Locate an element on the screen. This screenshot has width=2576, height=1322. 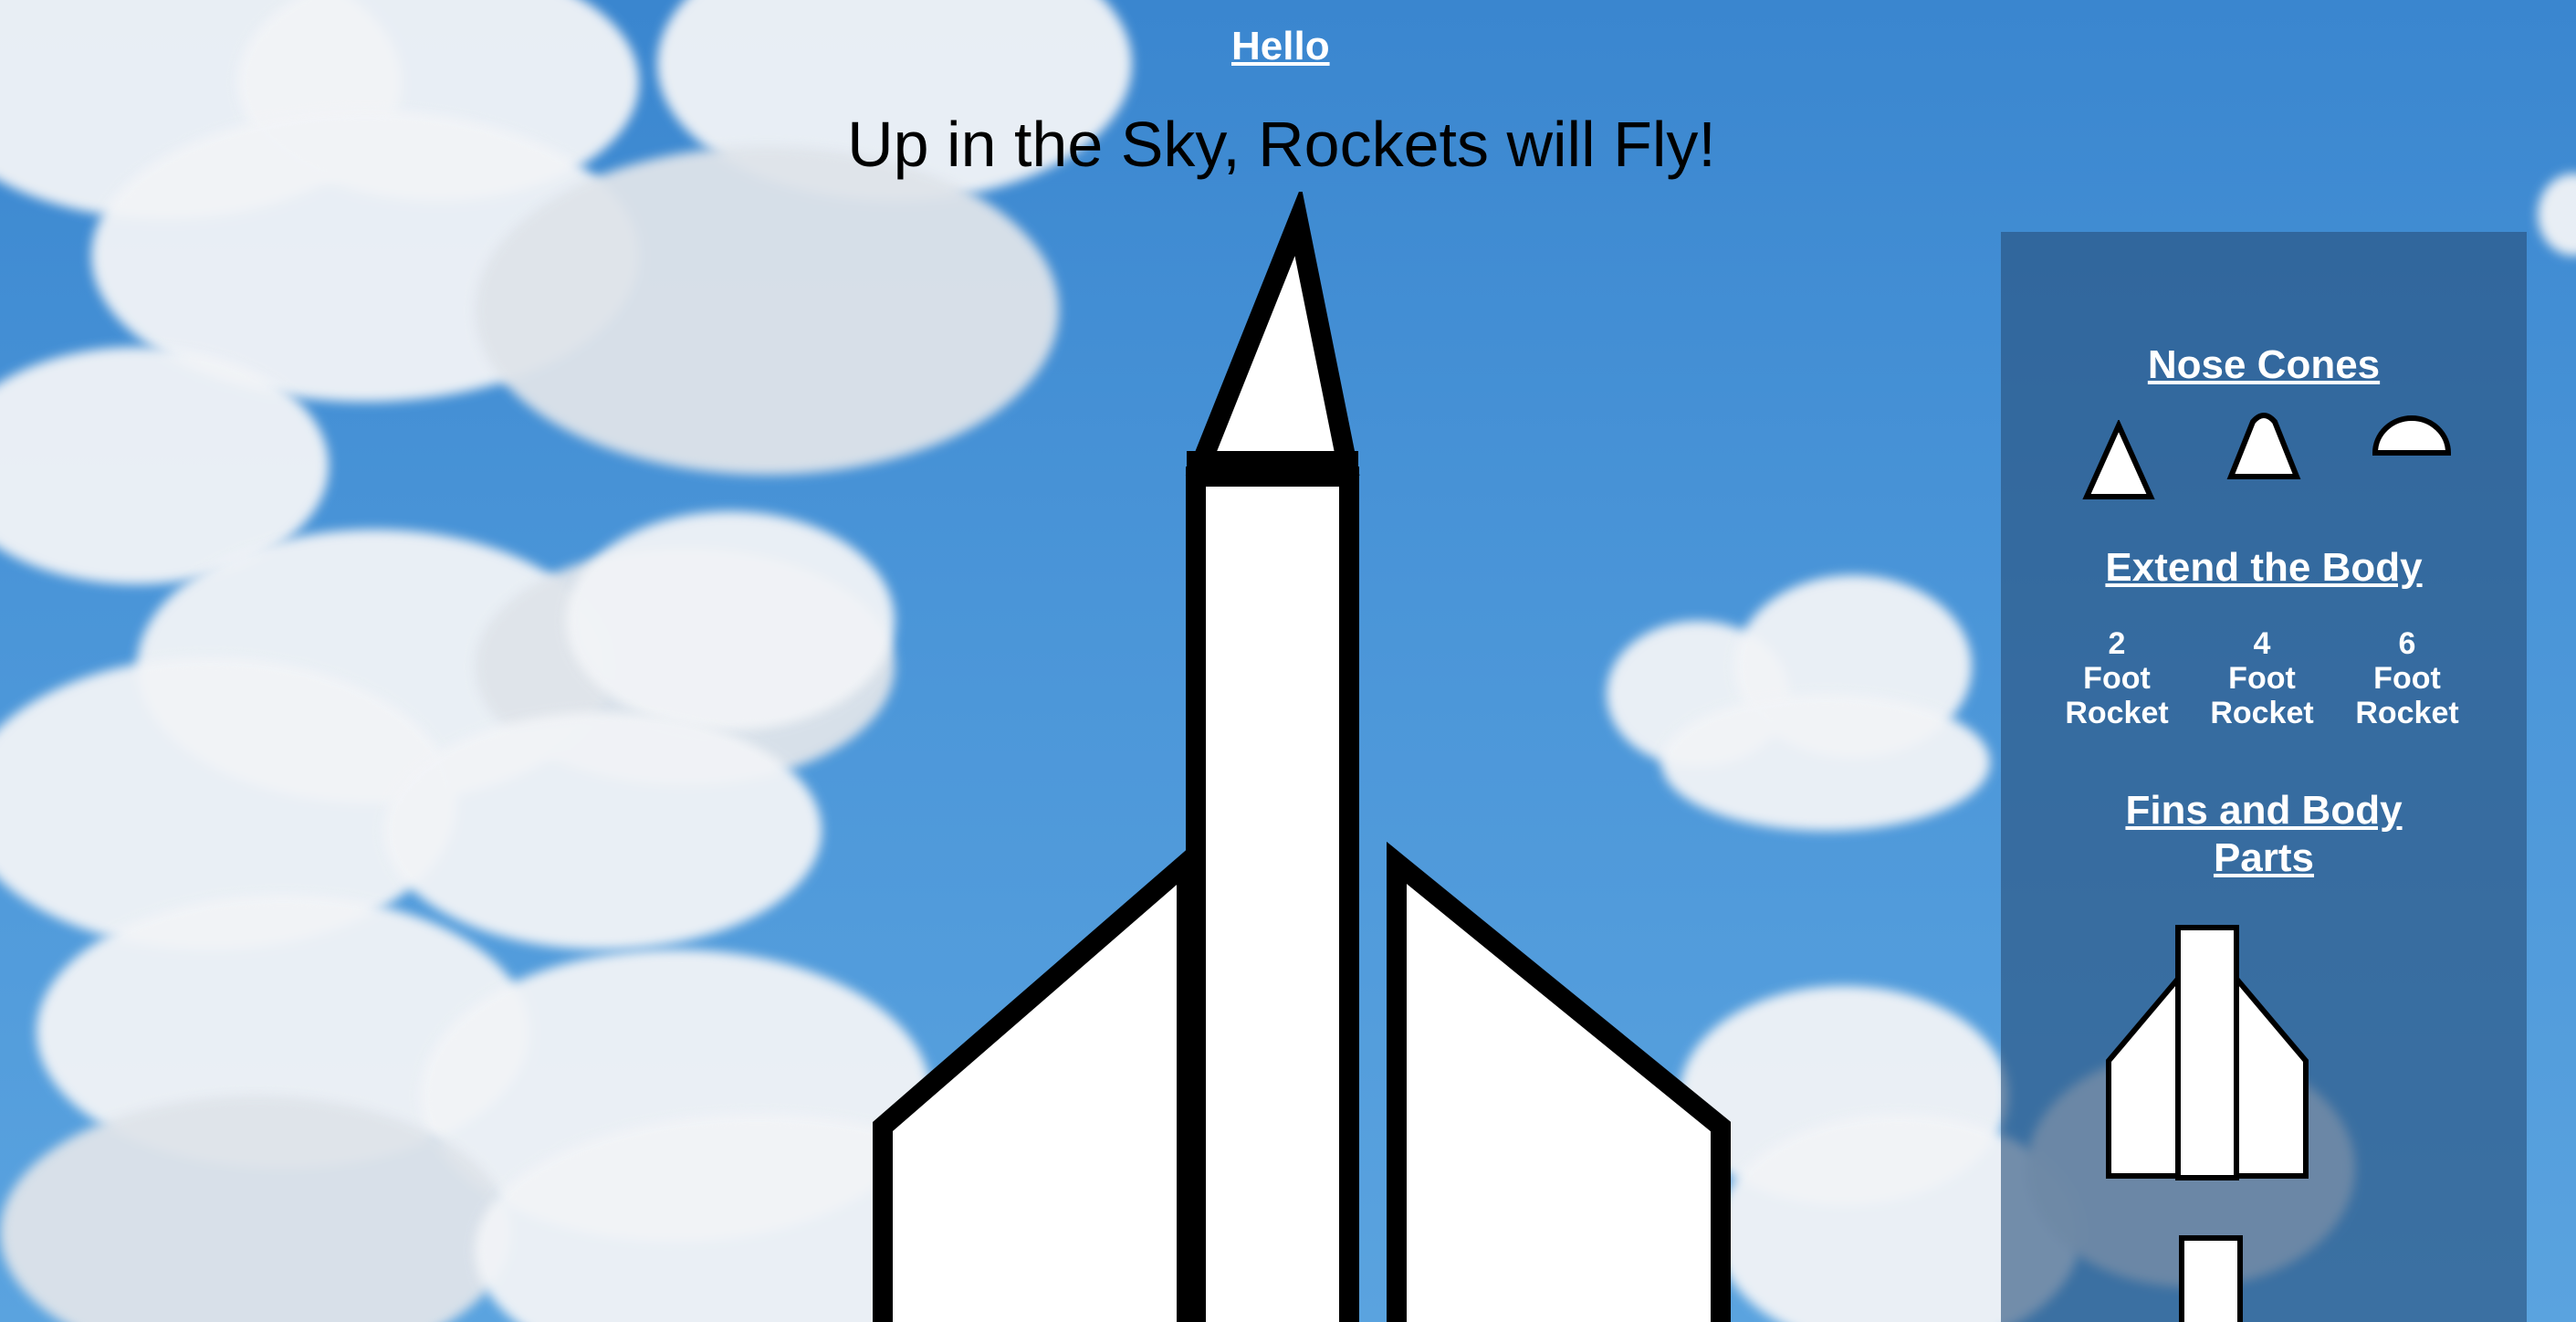
four-foot-rocket-button: 4 Foot Rocket is located at coordinates (2262, 678).